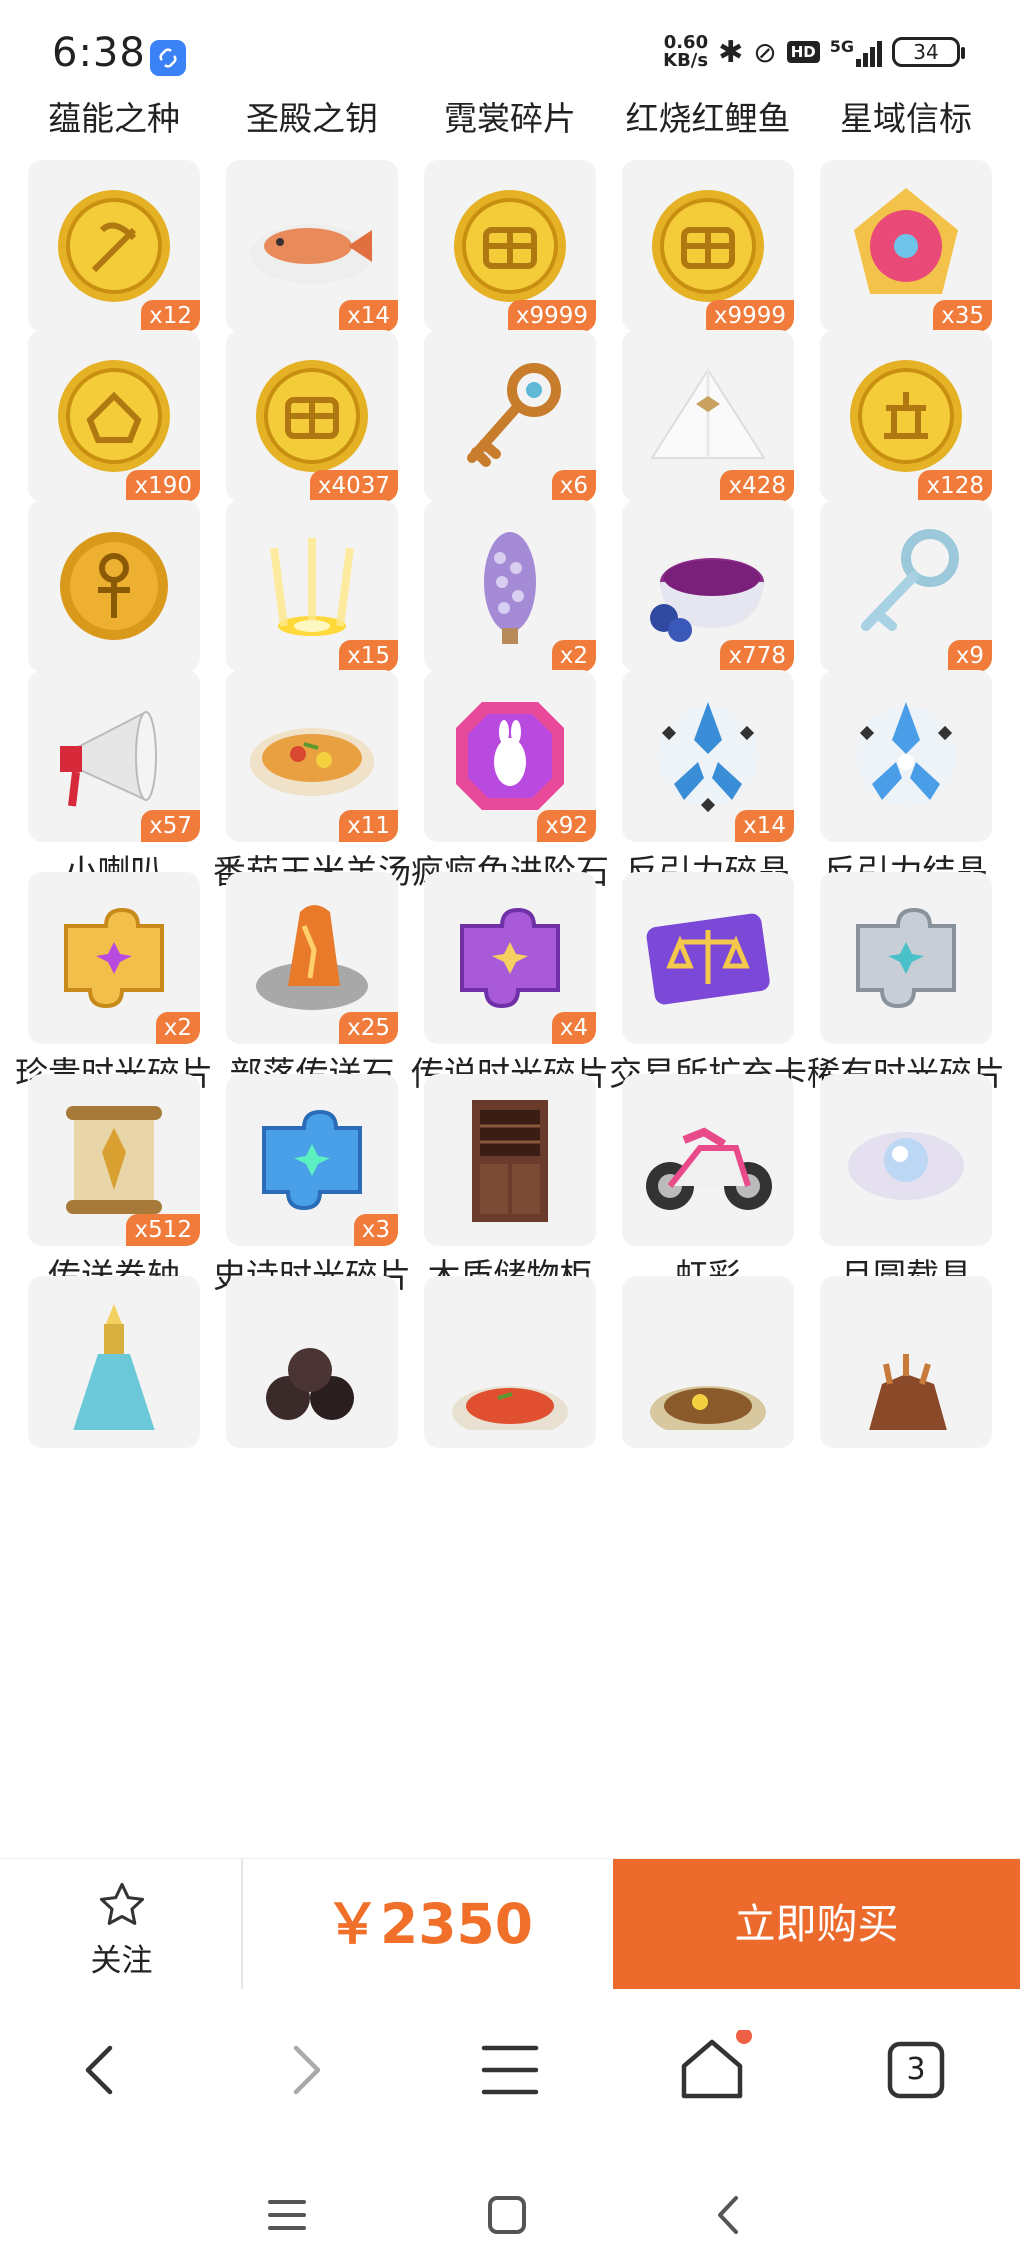 This screenshot has width=1020, height=2267. I want to click on teleport-stone-icon, so click(312, 957).